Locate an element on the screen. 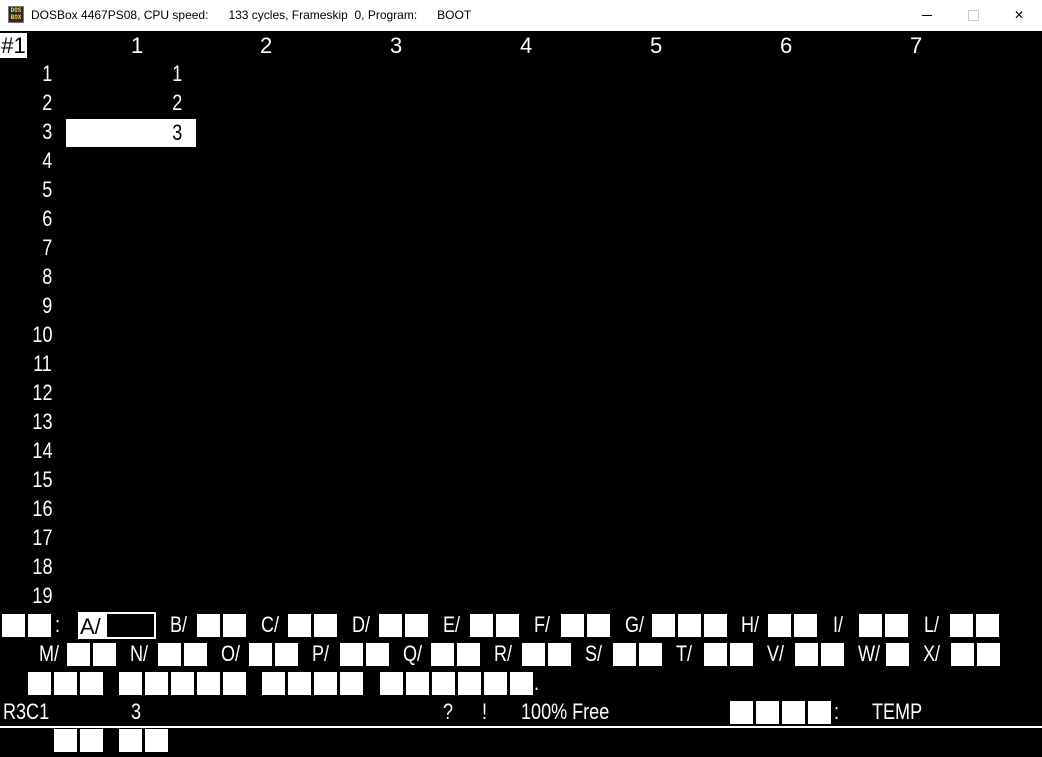  row-header: 2 is located at coordinates (46, 102).